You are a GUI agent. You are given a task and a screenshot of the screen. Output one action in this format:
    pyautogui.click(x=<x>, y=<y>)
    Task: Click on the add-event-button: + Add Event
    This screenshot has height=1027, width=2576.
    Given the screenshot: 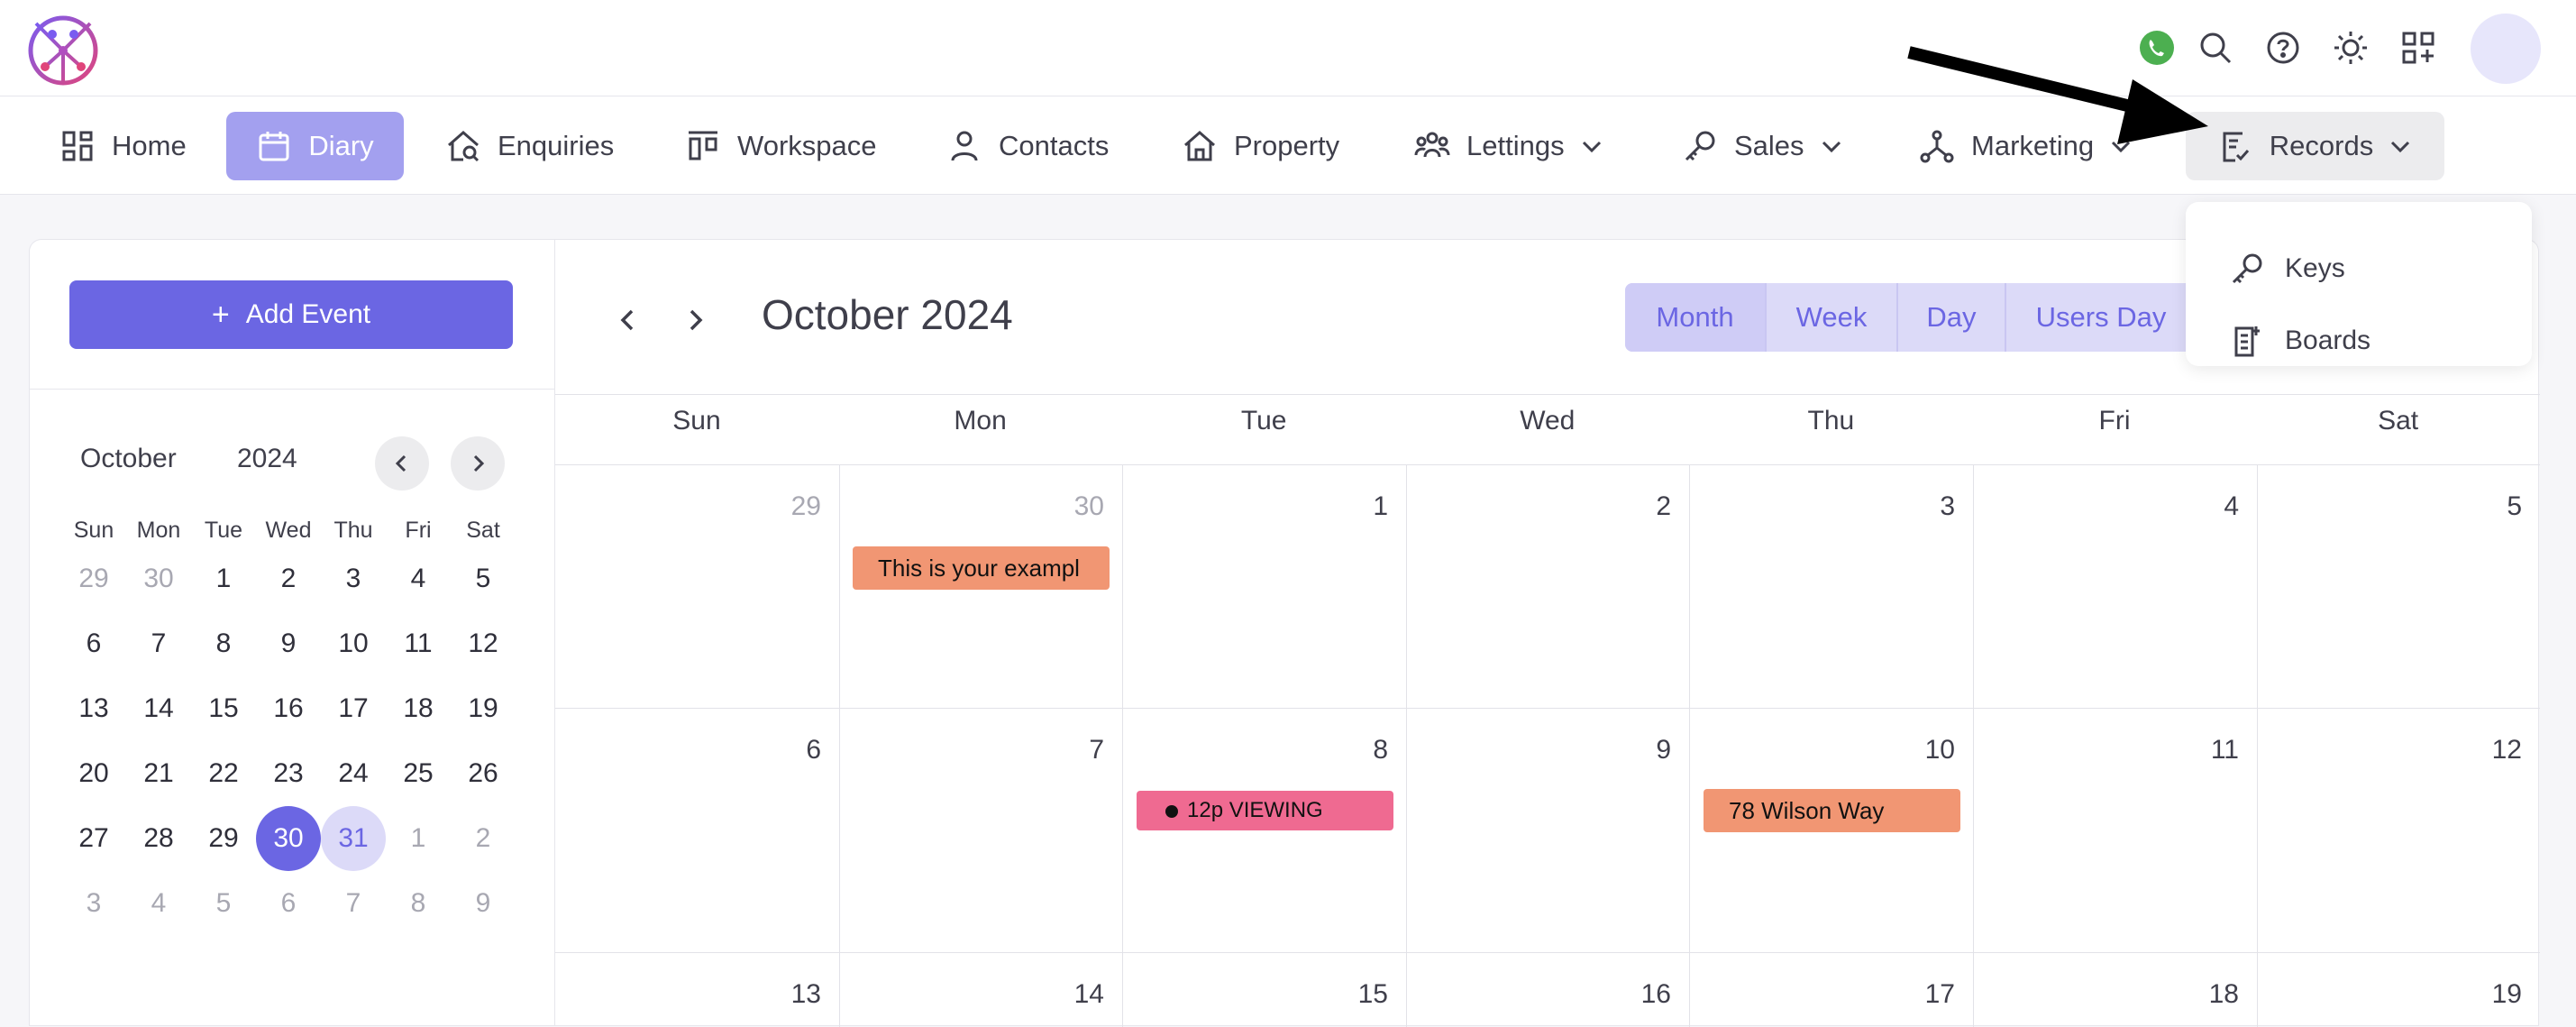 What is the action you would take?
    pyautogui.click(x=291, y=314)
    